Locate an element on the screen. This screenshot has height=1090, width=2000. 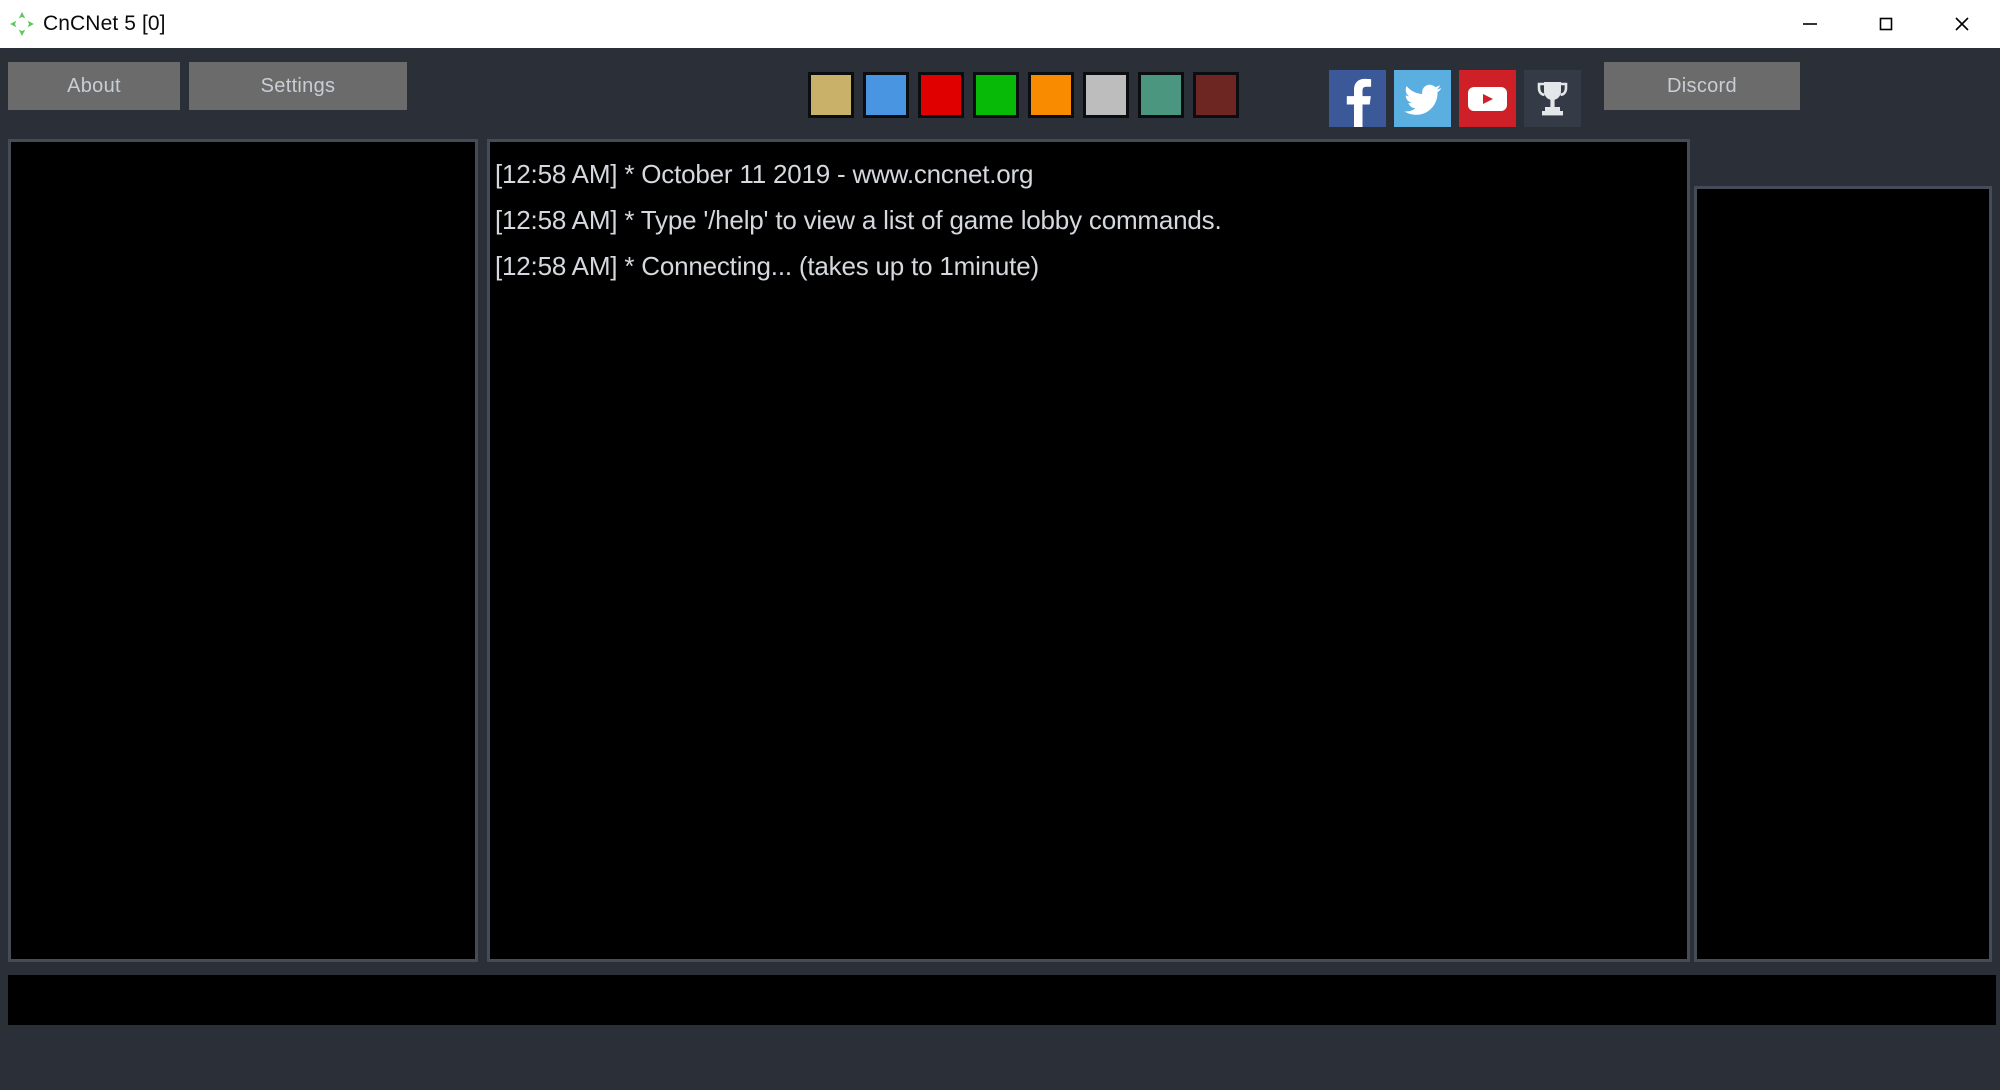
color-swatch-green is located at coordinates (996, 95).